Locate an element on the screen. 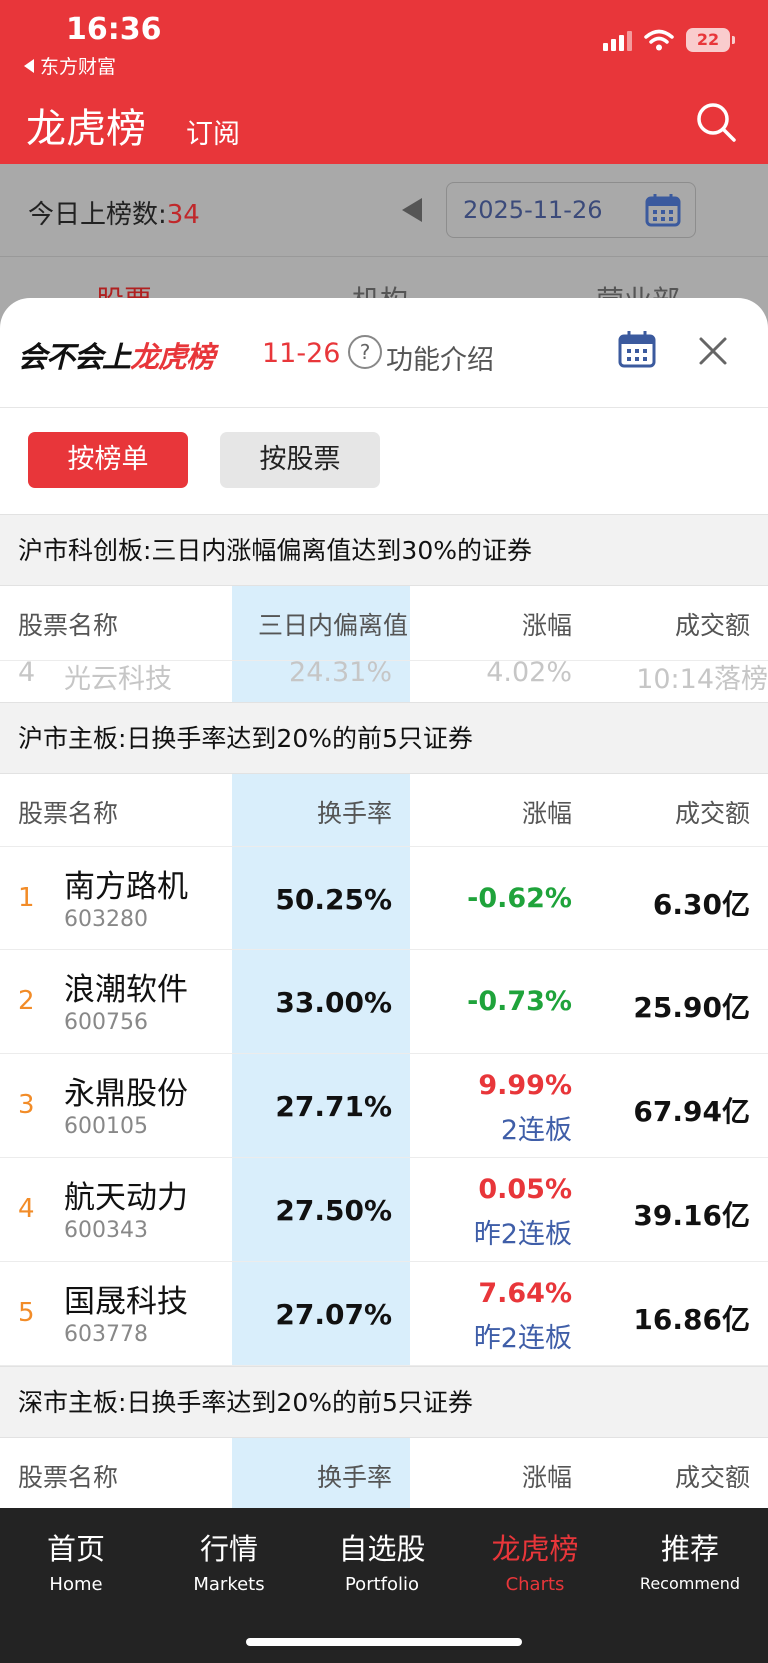  table-row: 3 永鼎股份 600105 27.71% 9.99% 2连板 67.94亿 is located at coordinates (384, 1106).